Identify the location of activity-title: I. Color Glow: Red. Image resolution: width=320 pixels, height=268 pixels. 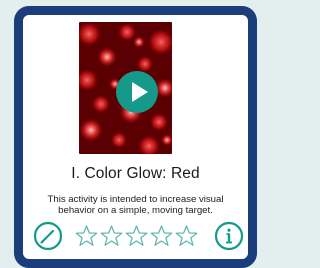
(135, 173).